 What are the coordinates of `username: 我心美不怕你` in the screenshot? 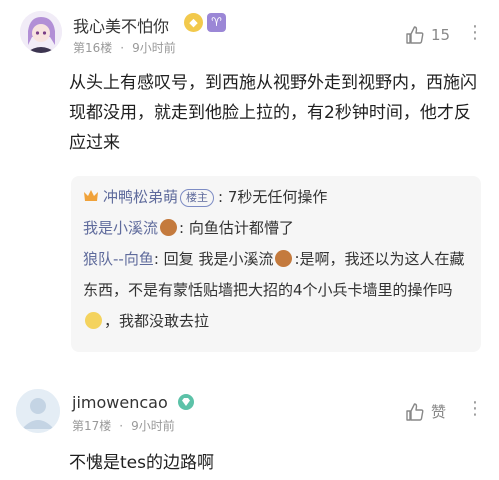 It's located at (121, 25).